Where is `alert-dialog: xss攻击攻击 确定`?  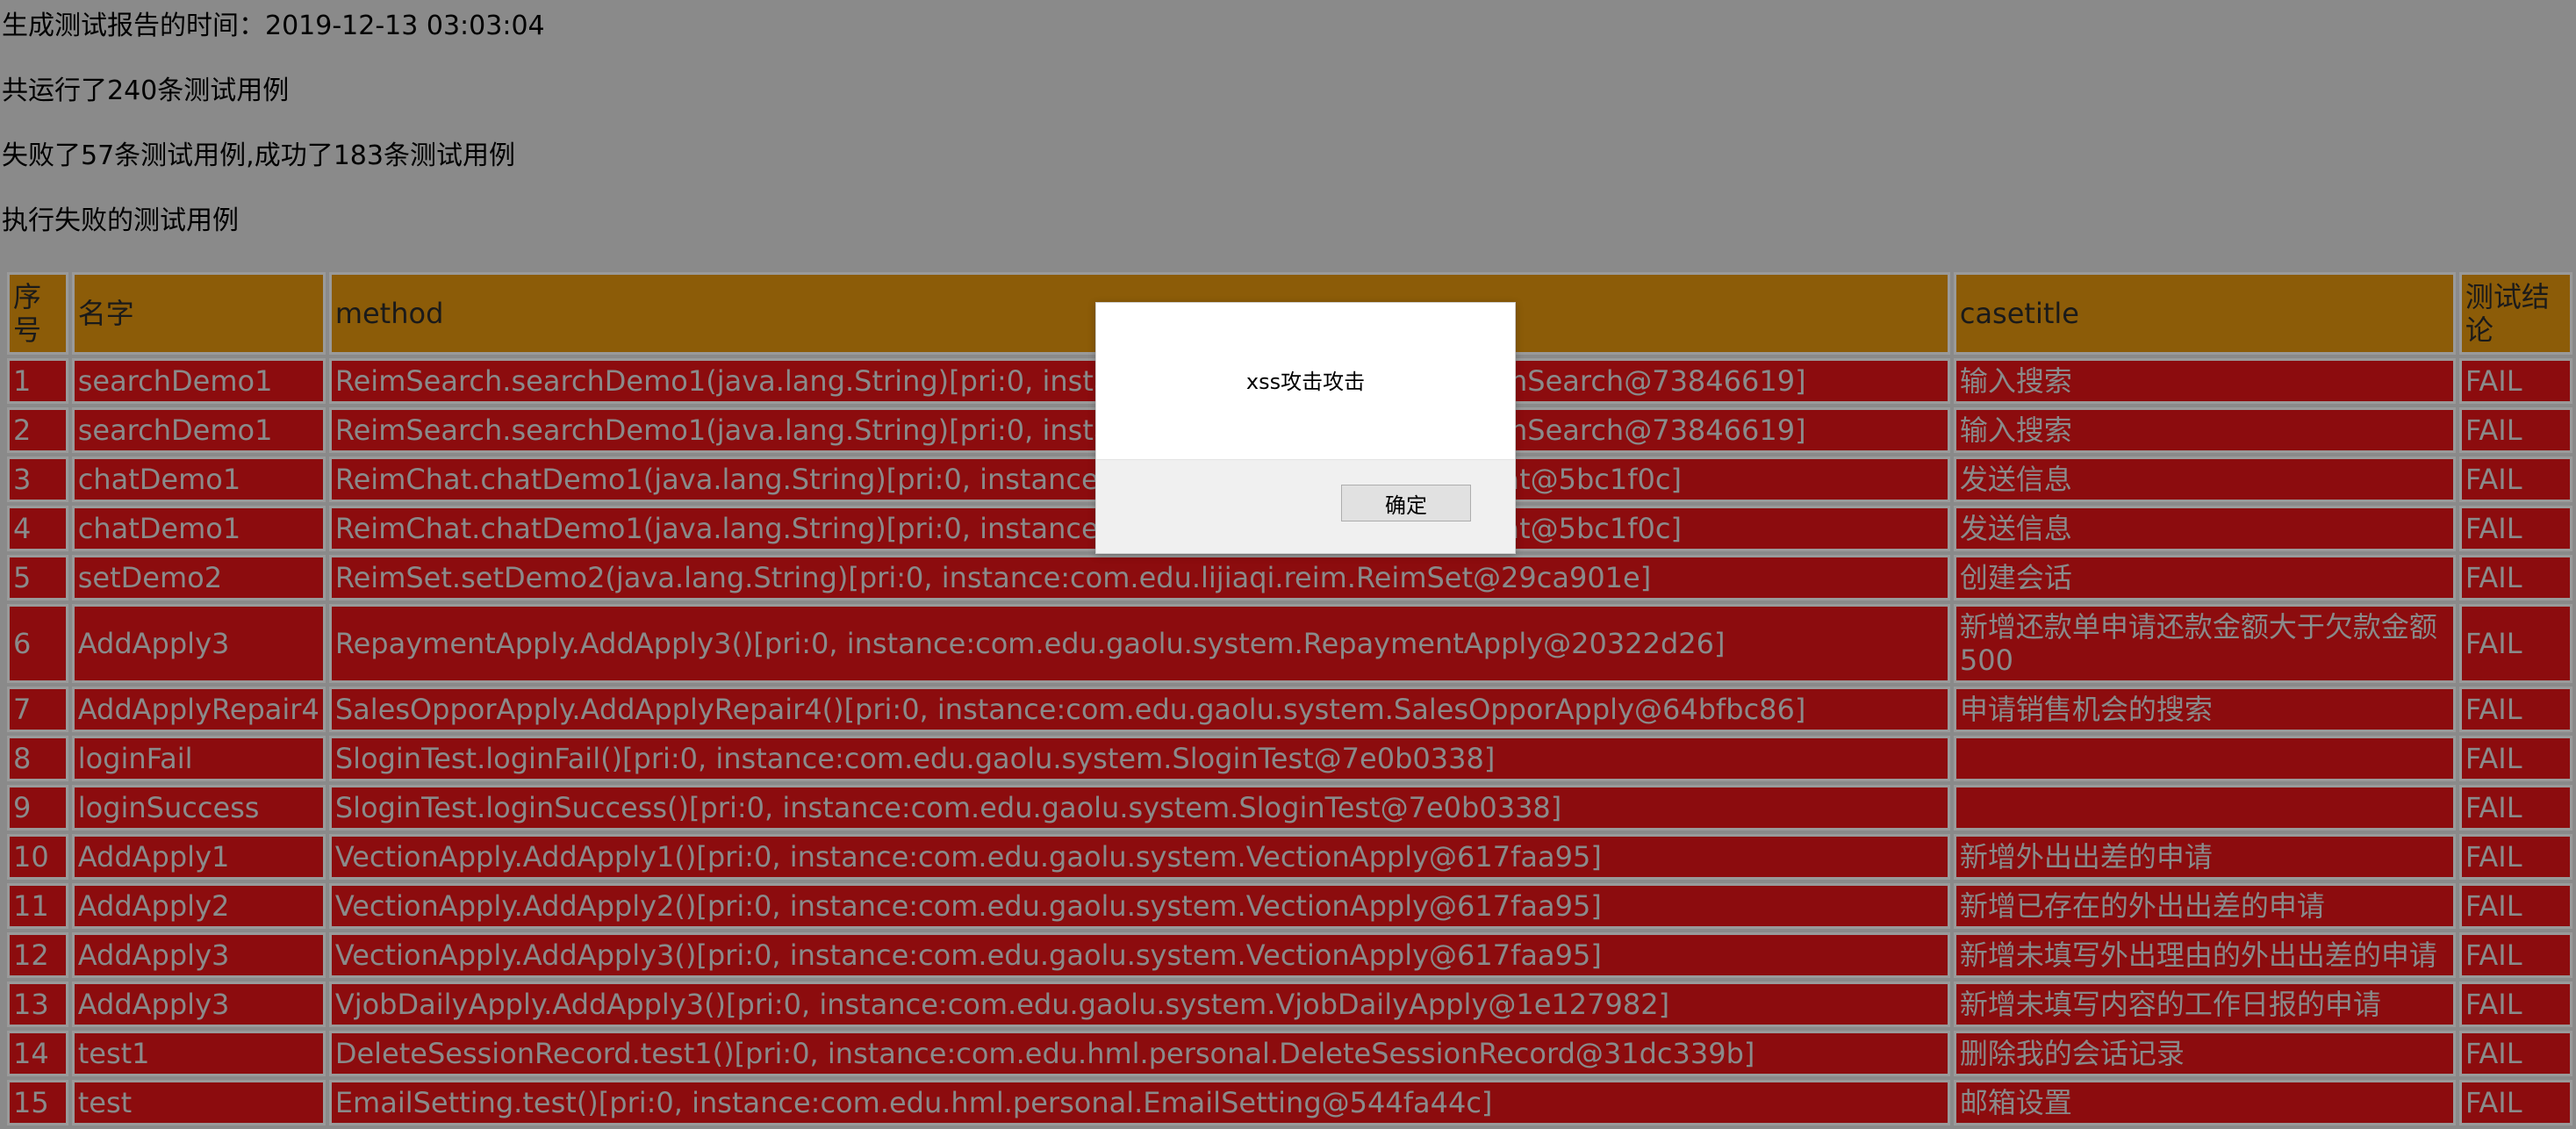
alert-dialog: xss攻击攻击 确定 is located at coordinates (1305, 428).